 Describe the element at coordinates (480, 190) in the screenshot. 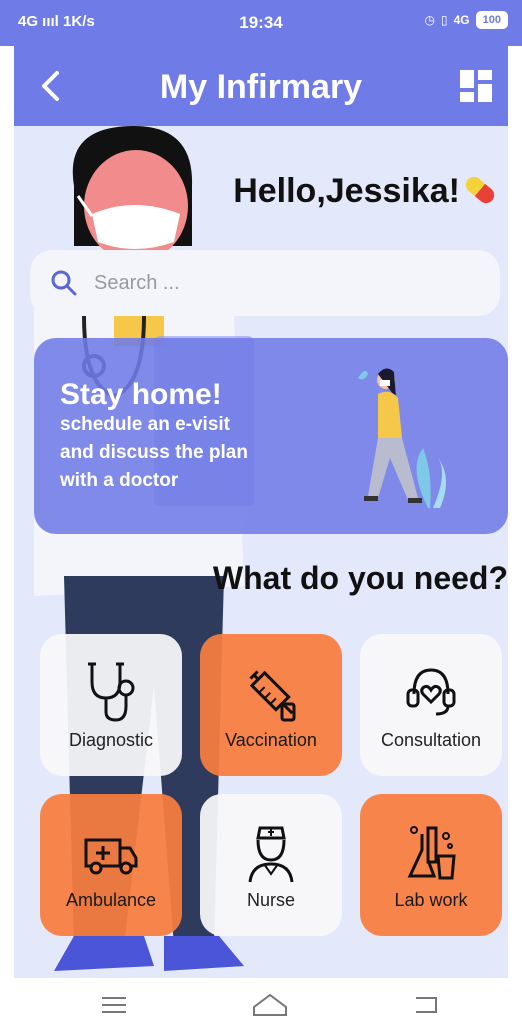

I see `pill-icon` at that location.